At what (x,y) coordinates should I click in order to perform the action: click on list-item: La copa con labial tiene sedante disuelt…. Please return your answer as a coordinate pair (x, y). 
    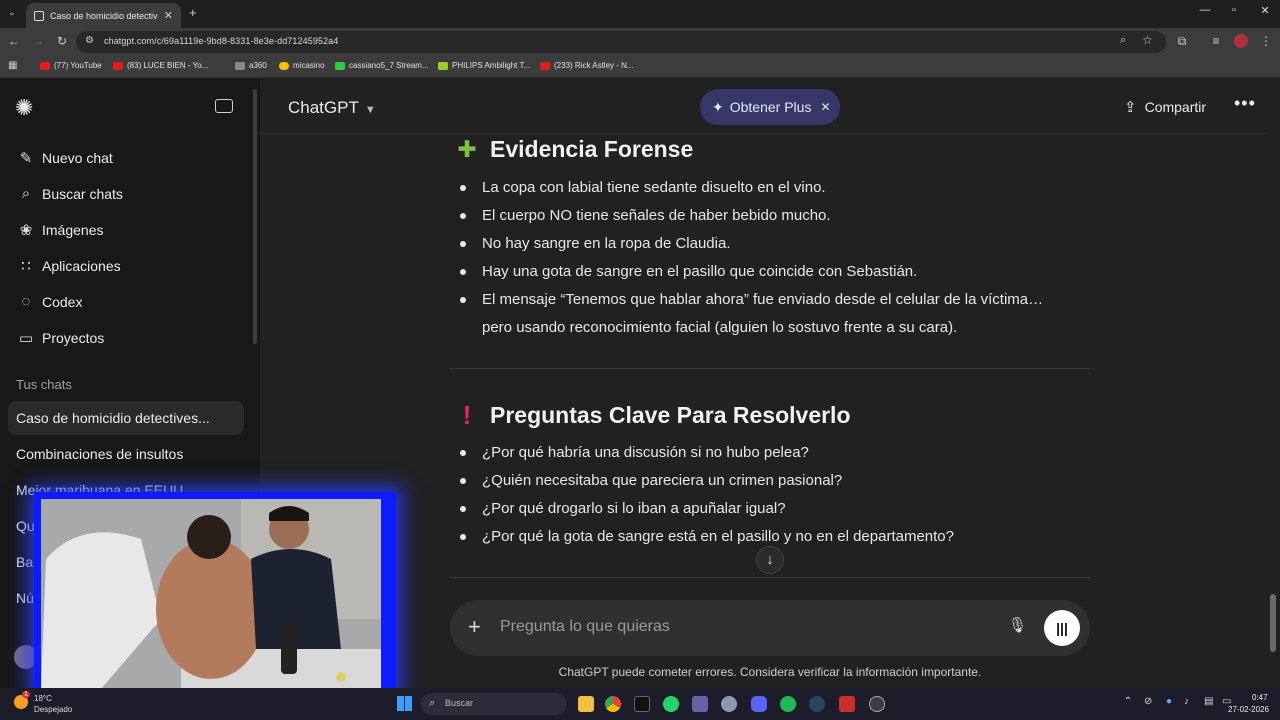
    Looking at the image, I should click on (654, 187).